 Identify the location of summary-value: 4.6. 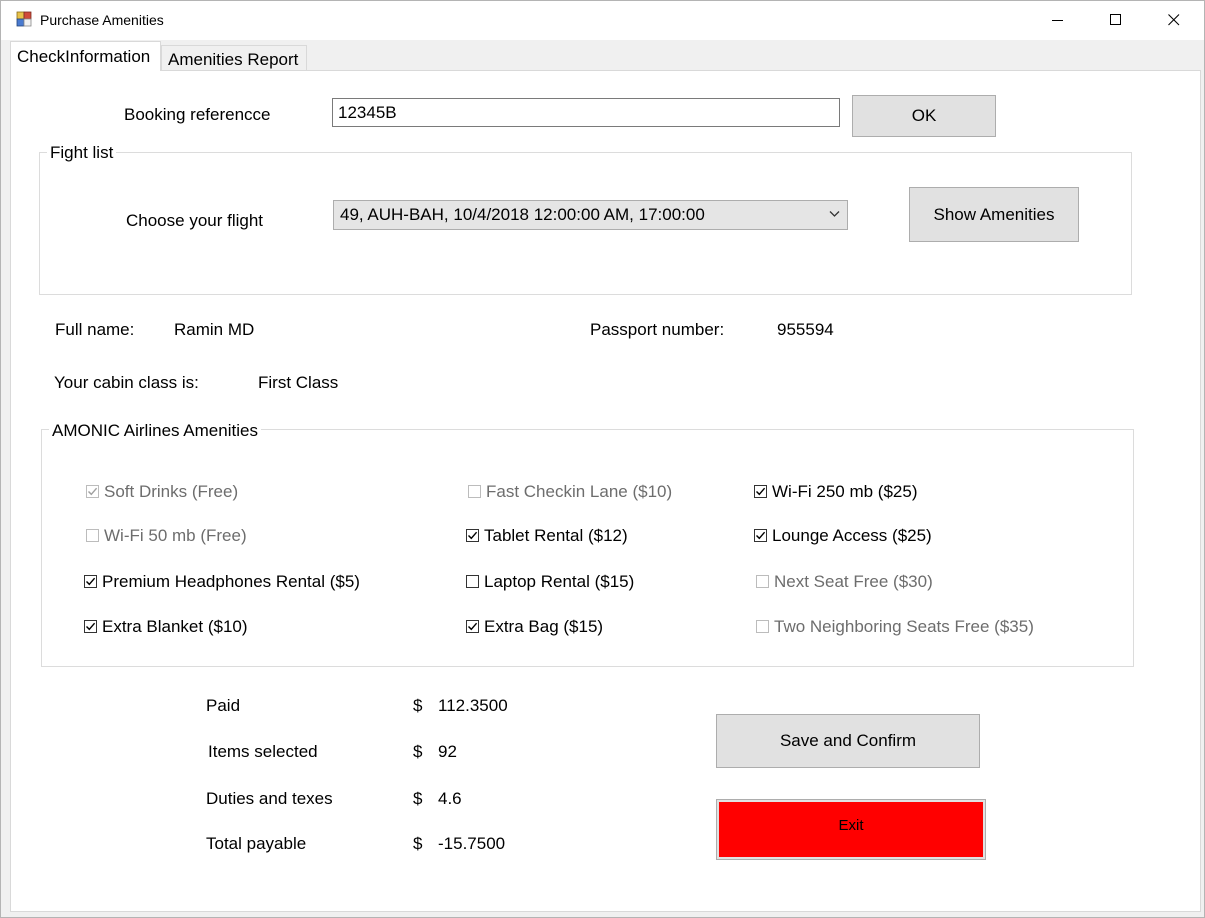
(450, 798).